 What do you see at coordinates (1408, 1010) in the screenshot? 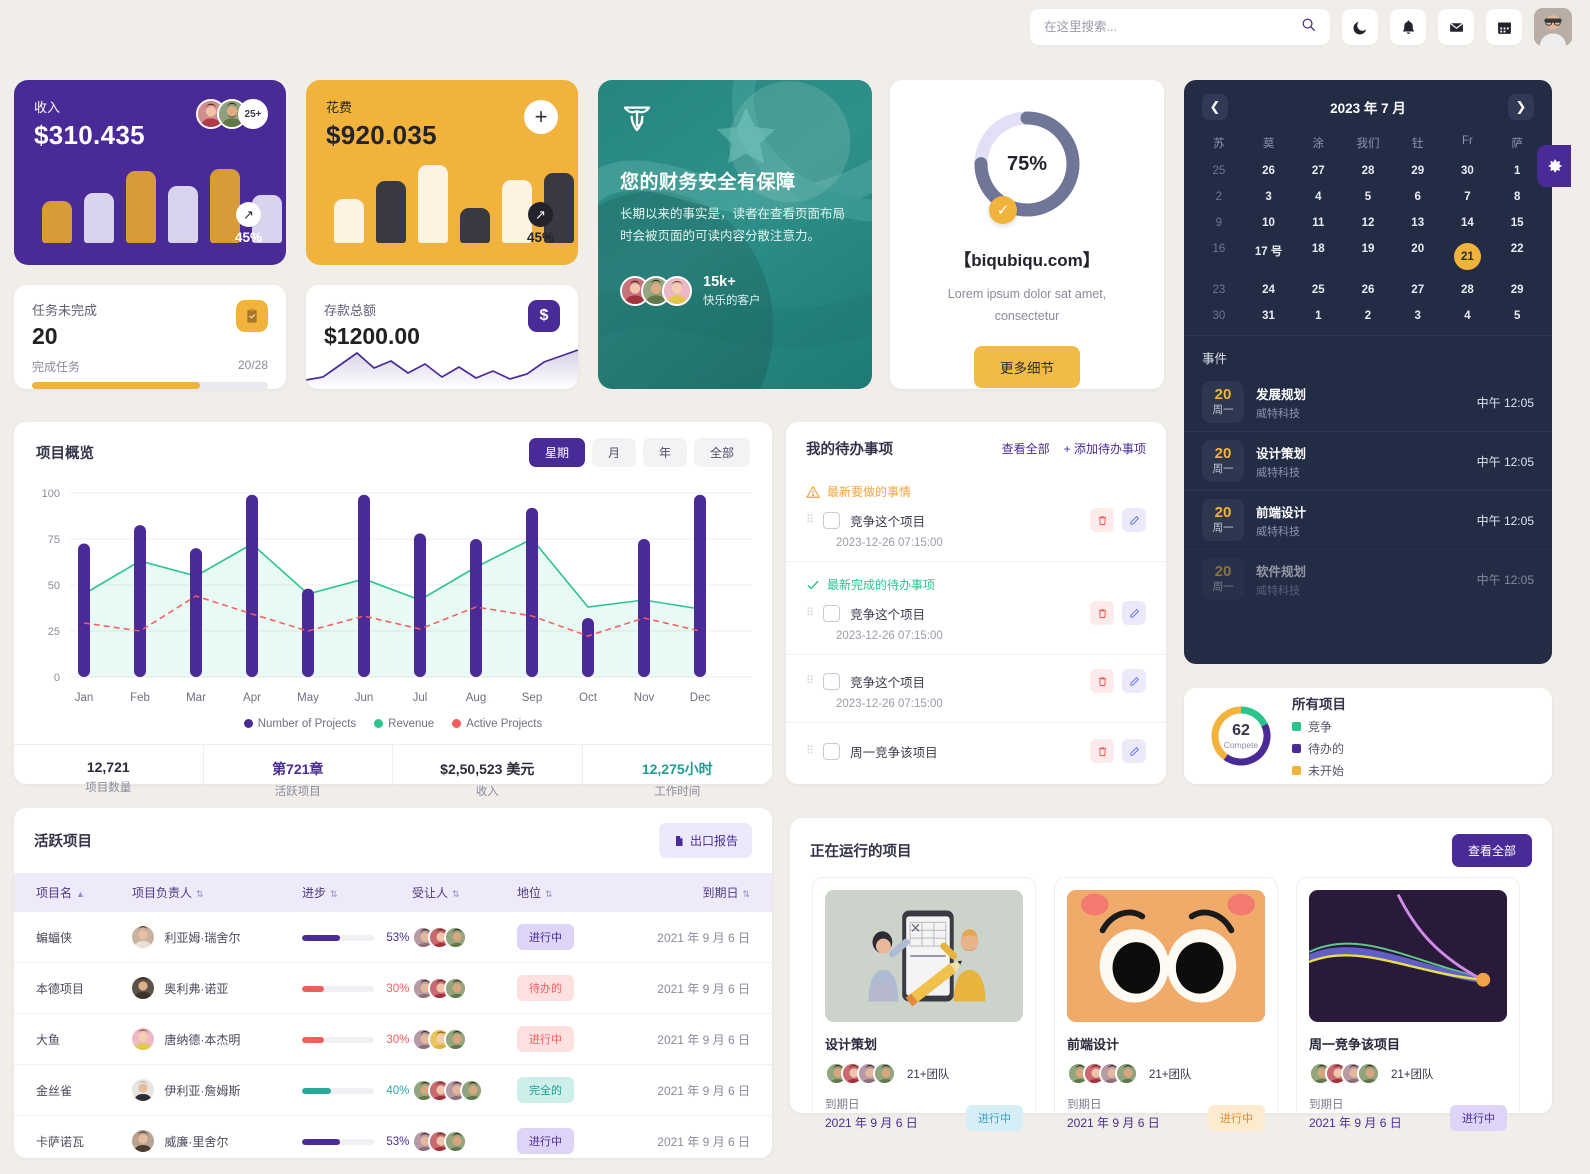
I see `running-project-card: 周一竞争该项目 21+团队 到期日 2021 年 9 月 6 日 进行中` at bounding box center [1408, 1010].